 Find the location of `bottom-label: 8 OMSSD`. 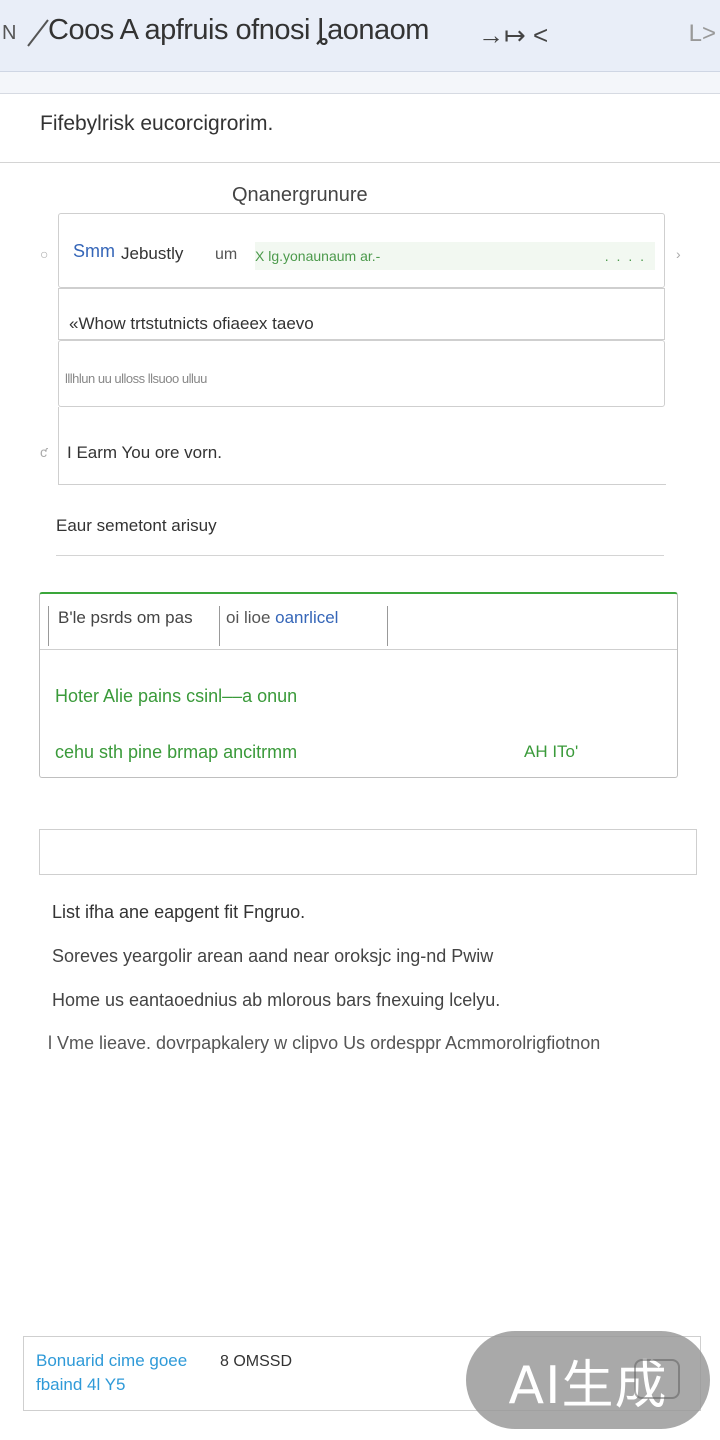

bottom-label: 8 OMSSD is located at coordinates (256, 1361).